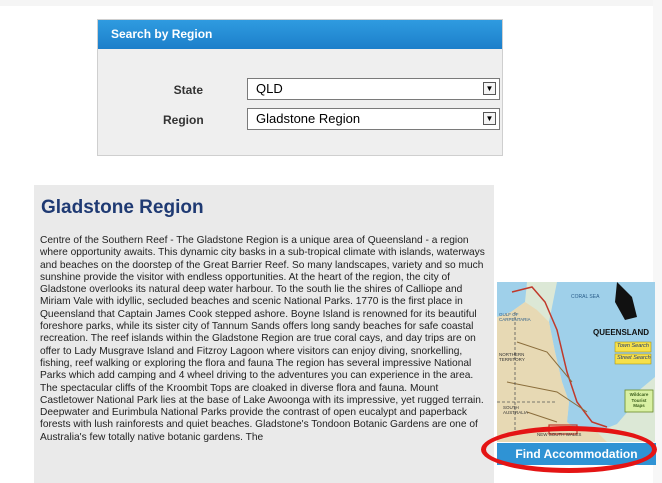 The image size is (662, 483). What do you see at coordinates (576, 454) in the screenshot?
I see `find-accommodation-button: Find Accommodation` at bounding box center [576, 454].